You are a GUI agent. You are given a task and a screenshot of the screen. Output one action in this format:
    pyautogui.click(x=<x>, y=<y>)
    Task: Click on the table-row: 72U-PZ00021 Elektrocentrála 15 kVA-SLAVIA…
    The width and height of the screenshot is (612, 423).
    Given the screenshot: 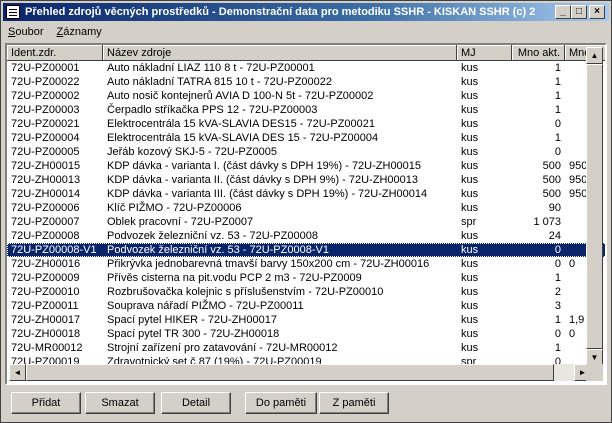 What is the action you would take?
    pyautogui.click(x=306, y=124)
    